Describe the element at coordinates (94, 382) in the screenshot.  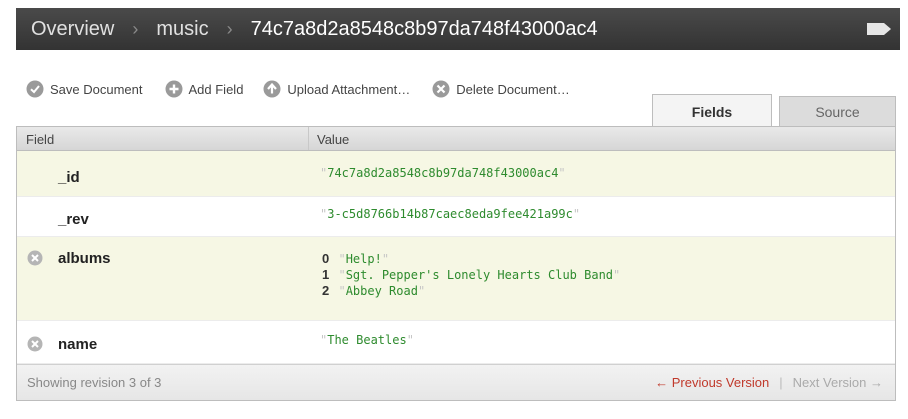
I see `revision-status: Showing revision 3 of 3` at that location.